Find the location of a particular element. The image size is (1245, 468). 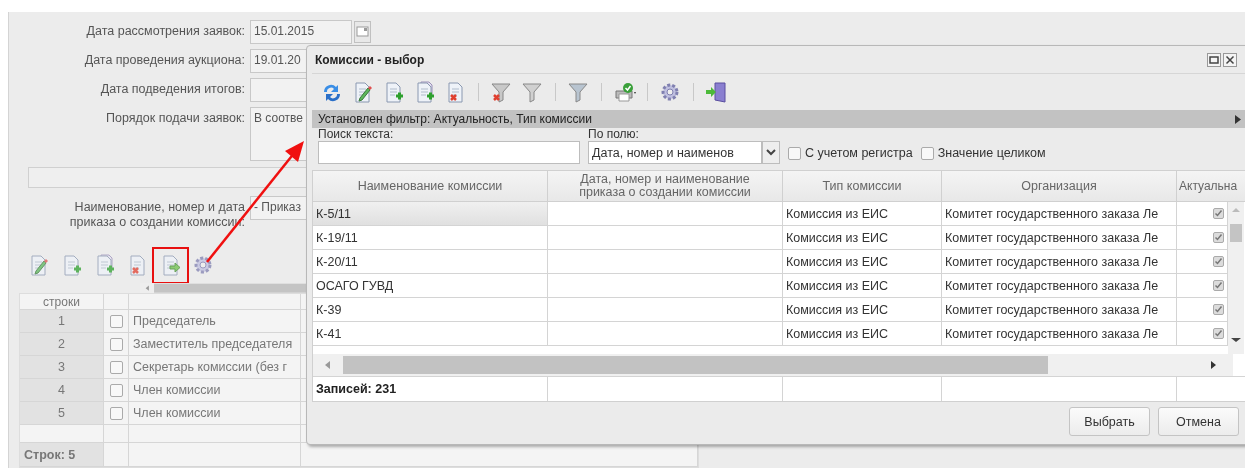

field-label: Дата подведения итогов: is located at coordinates (172, 89).